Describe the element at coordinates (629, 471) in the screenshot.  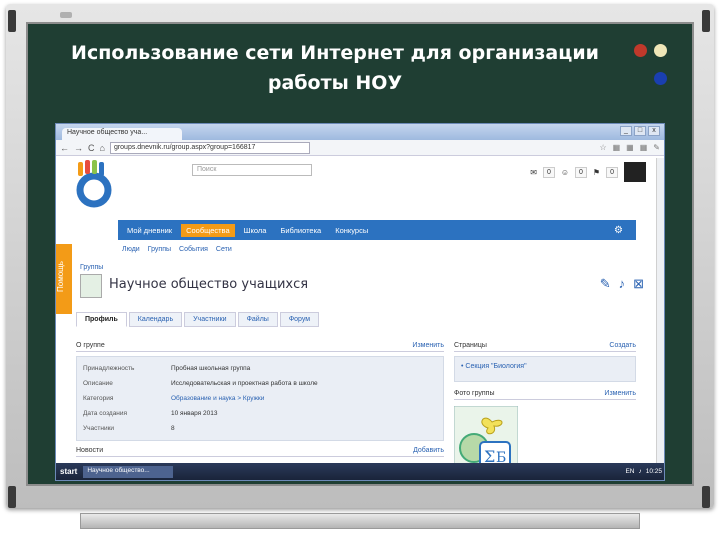
I see `language-indicator: EN` at that location.